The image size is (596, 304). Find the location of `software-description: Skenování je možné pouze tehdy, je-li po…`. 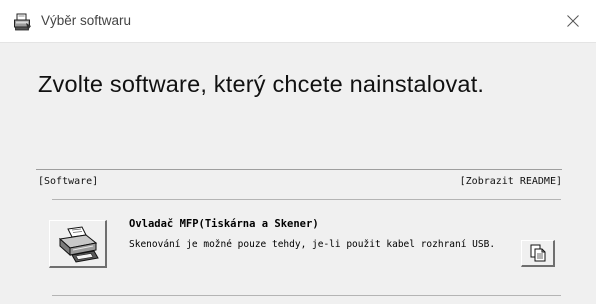

software-description: Skenování je možné pouze tehdy, je-li po… is located at coordinates (312, 244).